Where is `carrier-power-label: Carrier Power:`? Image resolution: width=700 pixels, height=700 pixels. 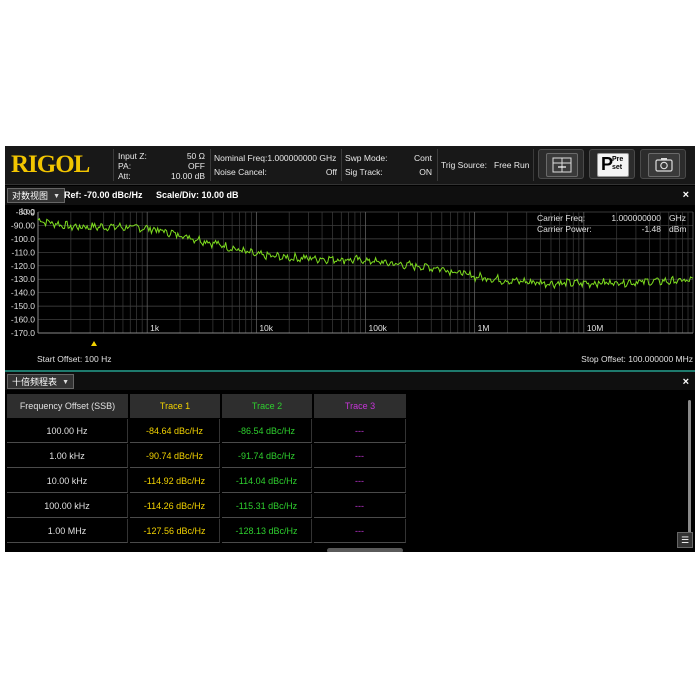 carrier-power-label: Carrier Power: is located at coordinates (564, 229).